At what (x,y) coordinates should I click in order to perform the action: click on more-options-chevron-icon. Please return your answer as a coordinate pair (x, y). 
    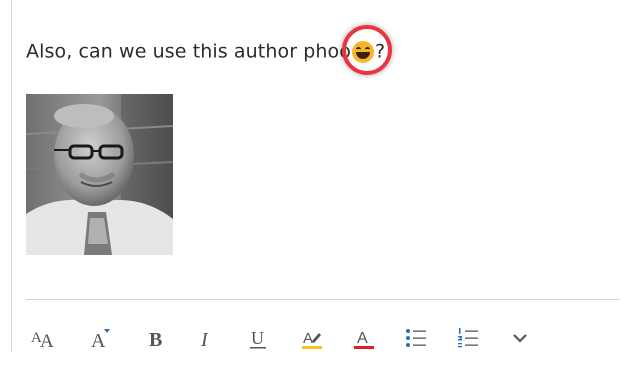
    Looking at the image, I should click on (520, 338).